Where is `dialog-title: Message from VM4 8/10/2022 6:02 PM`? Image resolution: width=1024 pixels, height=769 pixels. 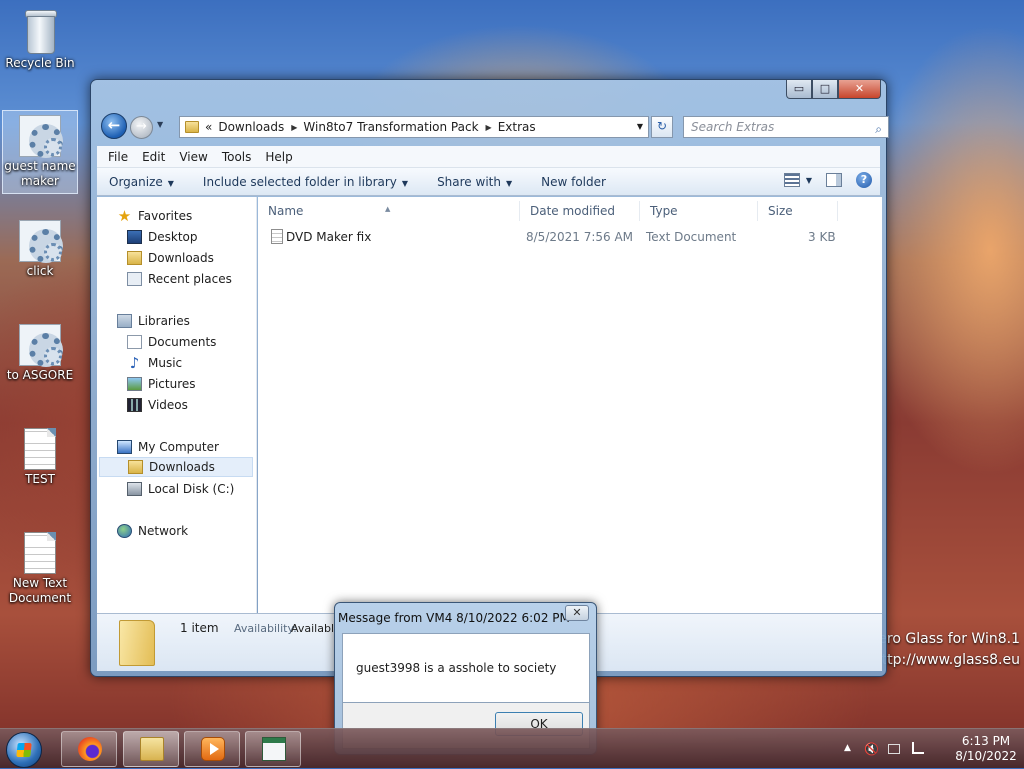 dialog-title: Message from VM4 8/10/2022 6:02 PM is located at coordinates (454, 618).